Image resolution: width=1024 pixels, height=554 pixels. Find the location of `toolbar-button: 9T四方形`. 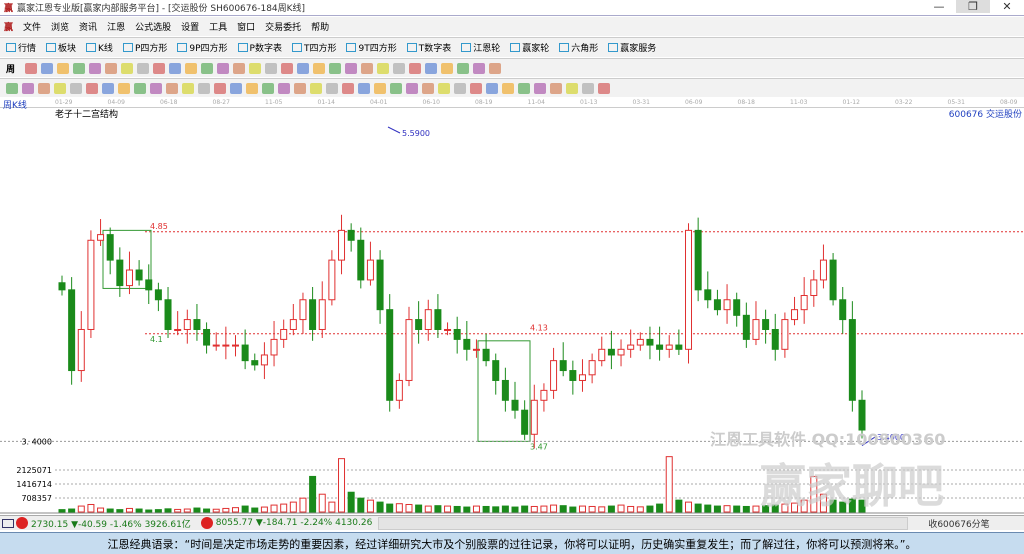

toolbar-button: 9T四方形 is located at coordinates (371, 47).